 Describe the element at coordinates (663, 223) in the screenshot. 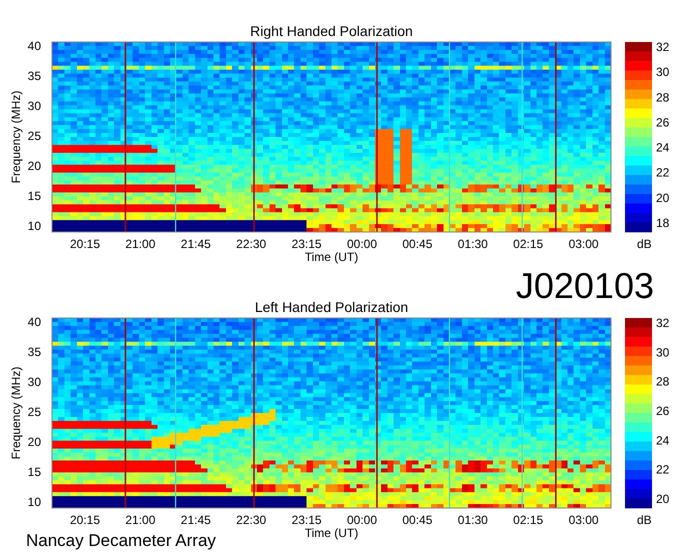

I see `colorbar-tick-label: 18` at that location.